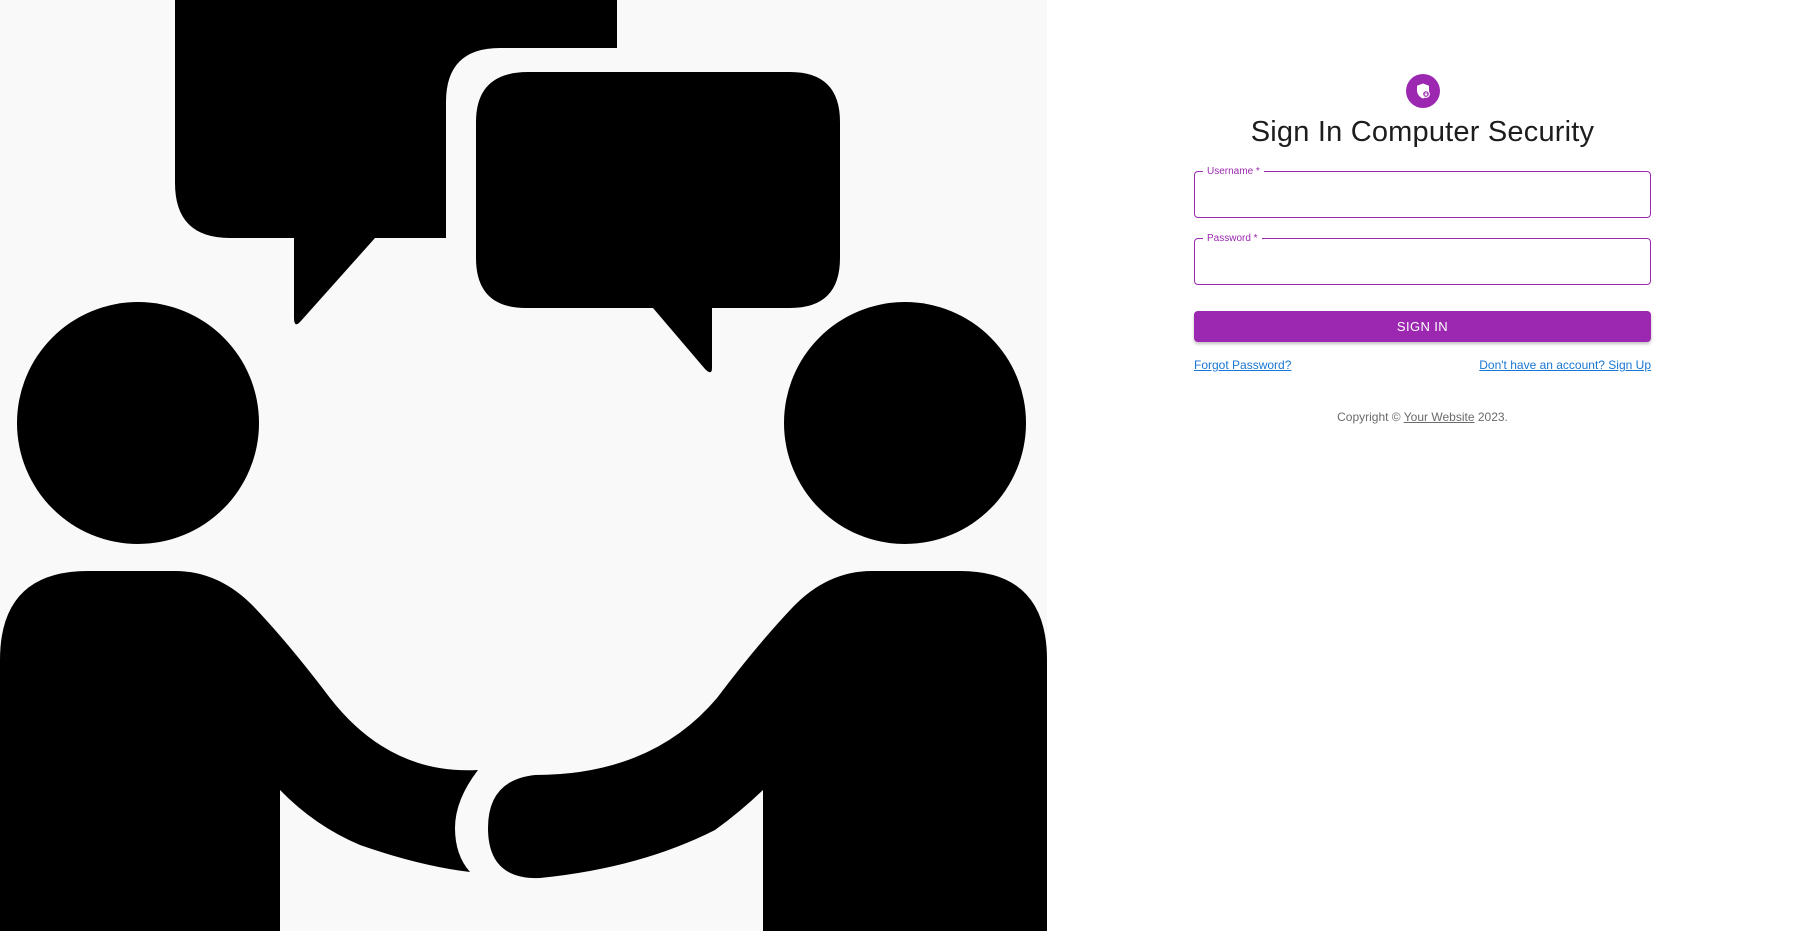 Image resolution: width=1798 pixels, height=931 pixels. What do you see at coordinates (1439, 417) in the screenshot?
I see `website-link: Your Website` at bounding box center [1439, 417].